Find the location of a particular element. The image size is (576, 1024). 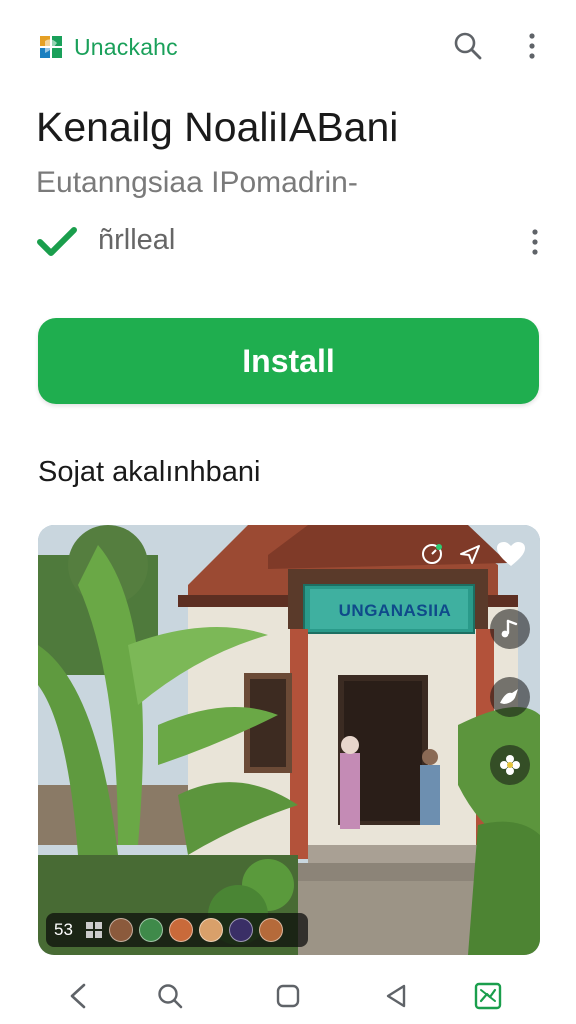

overlay-side-icons is located at coordinates (510, 697).